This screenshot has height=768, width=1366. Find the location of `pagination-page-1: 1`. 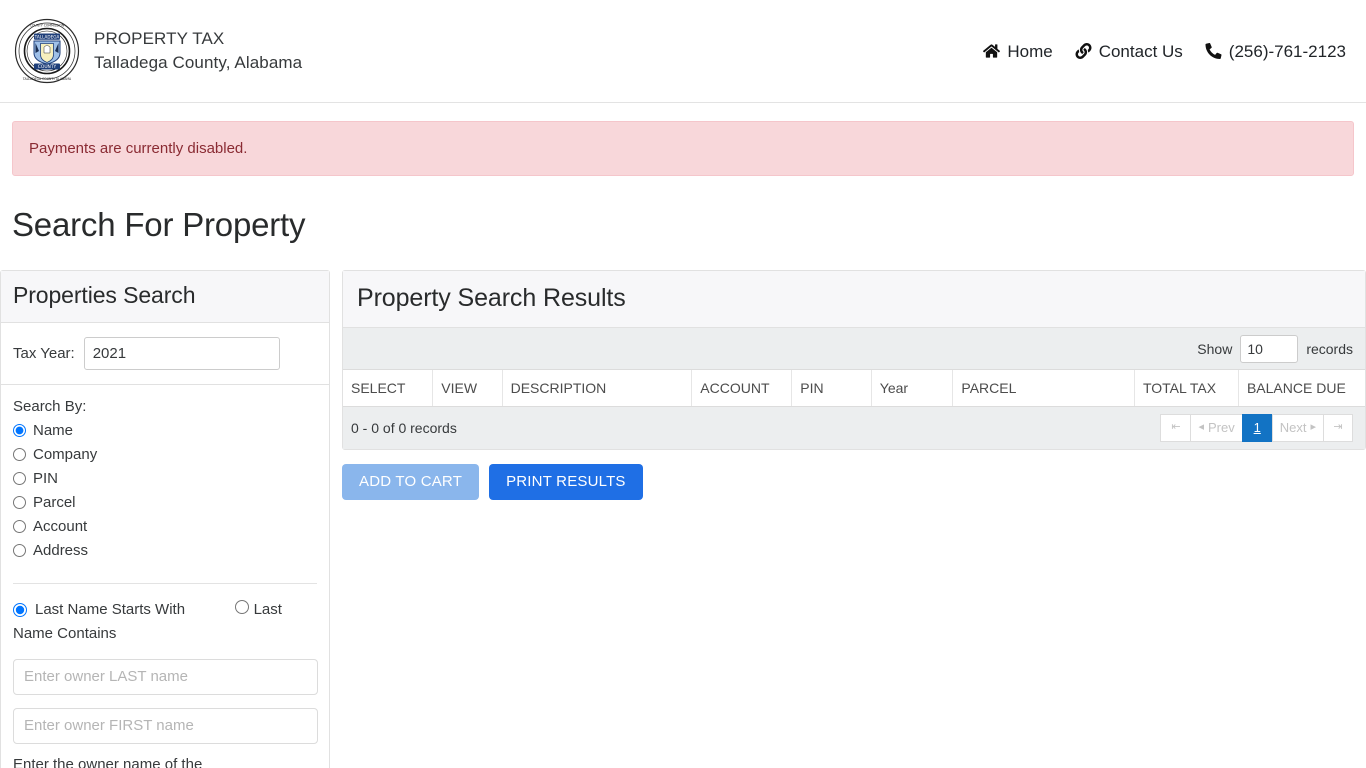

pagination-page-1: 1 is located at coordinates (1256, 427).